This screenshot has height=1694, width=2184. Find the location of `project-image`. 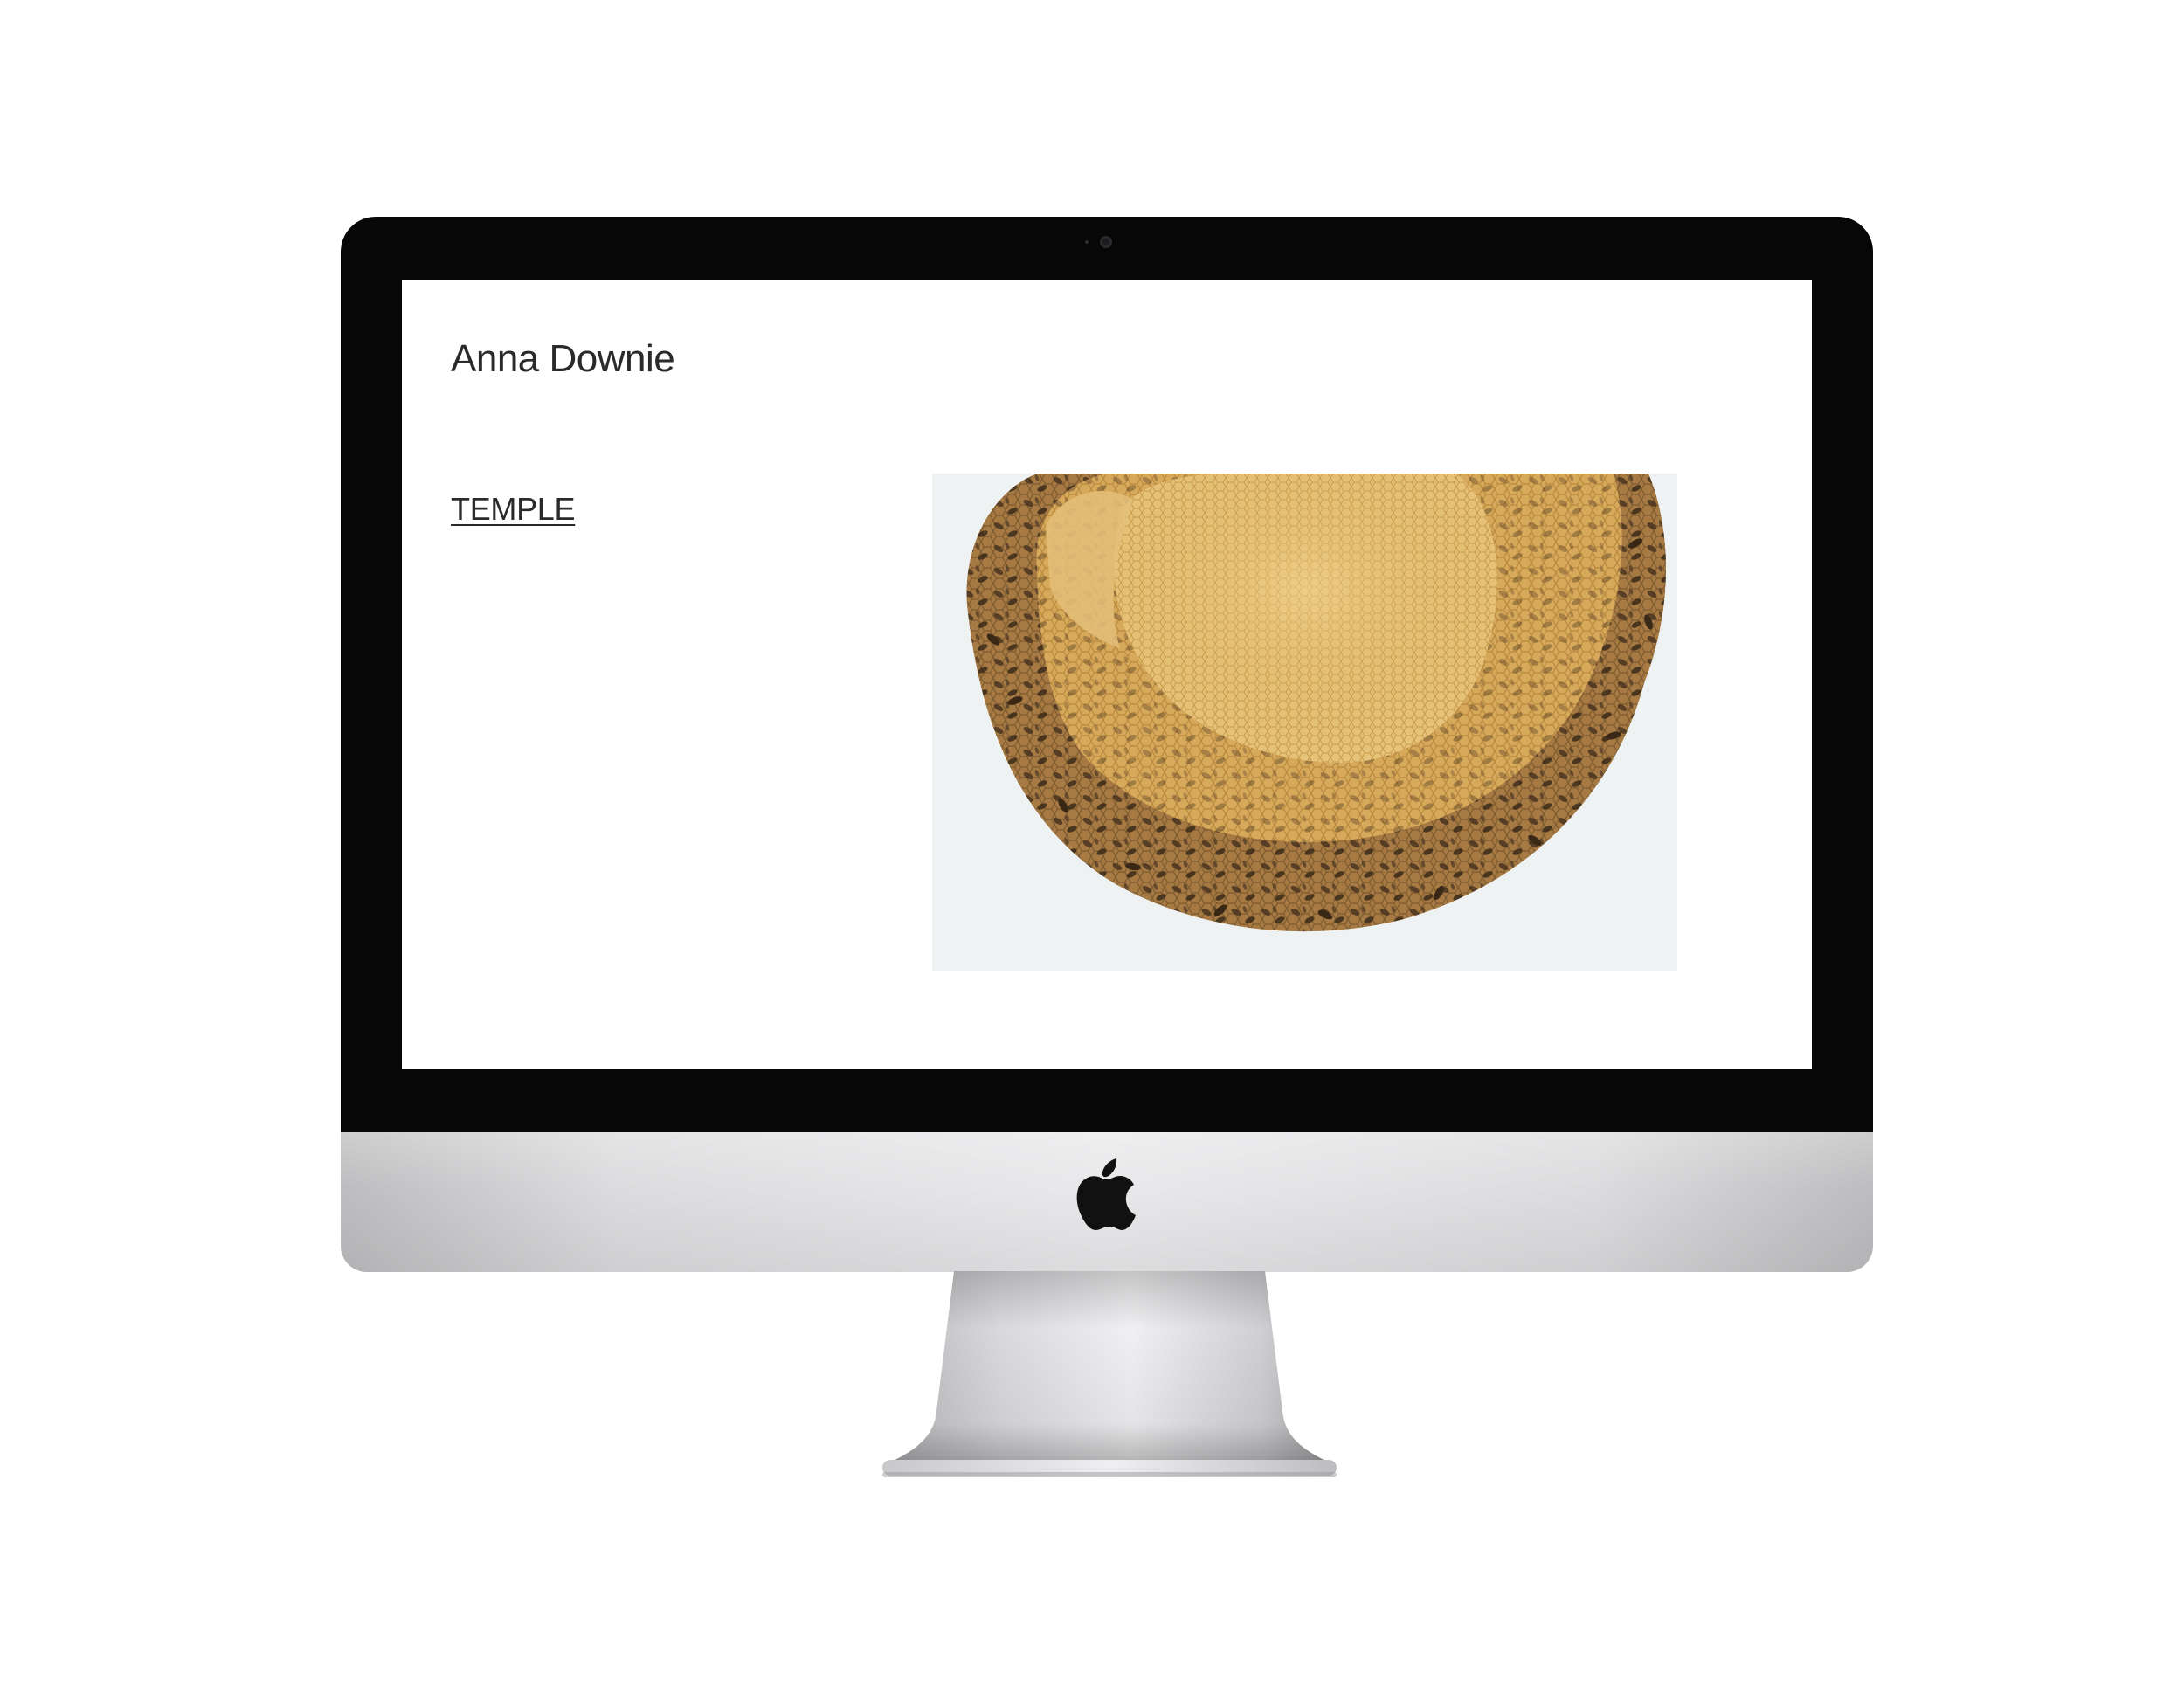

project-image is located at coordinates (1304, 723).